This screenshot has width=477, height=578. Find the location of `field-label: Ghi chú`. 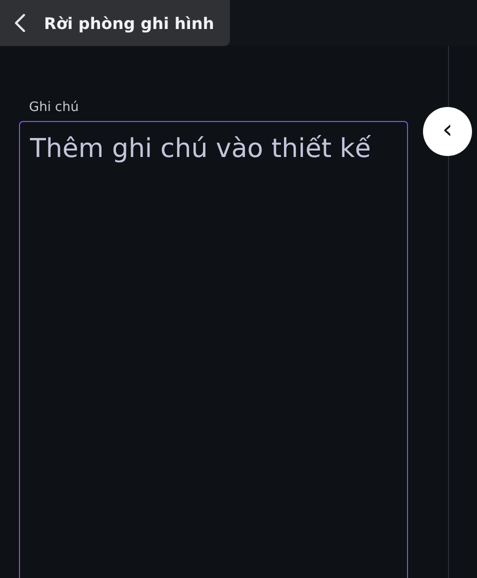

field-label: Ghi chú is located at coordinates (54, 107).